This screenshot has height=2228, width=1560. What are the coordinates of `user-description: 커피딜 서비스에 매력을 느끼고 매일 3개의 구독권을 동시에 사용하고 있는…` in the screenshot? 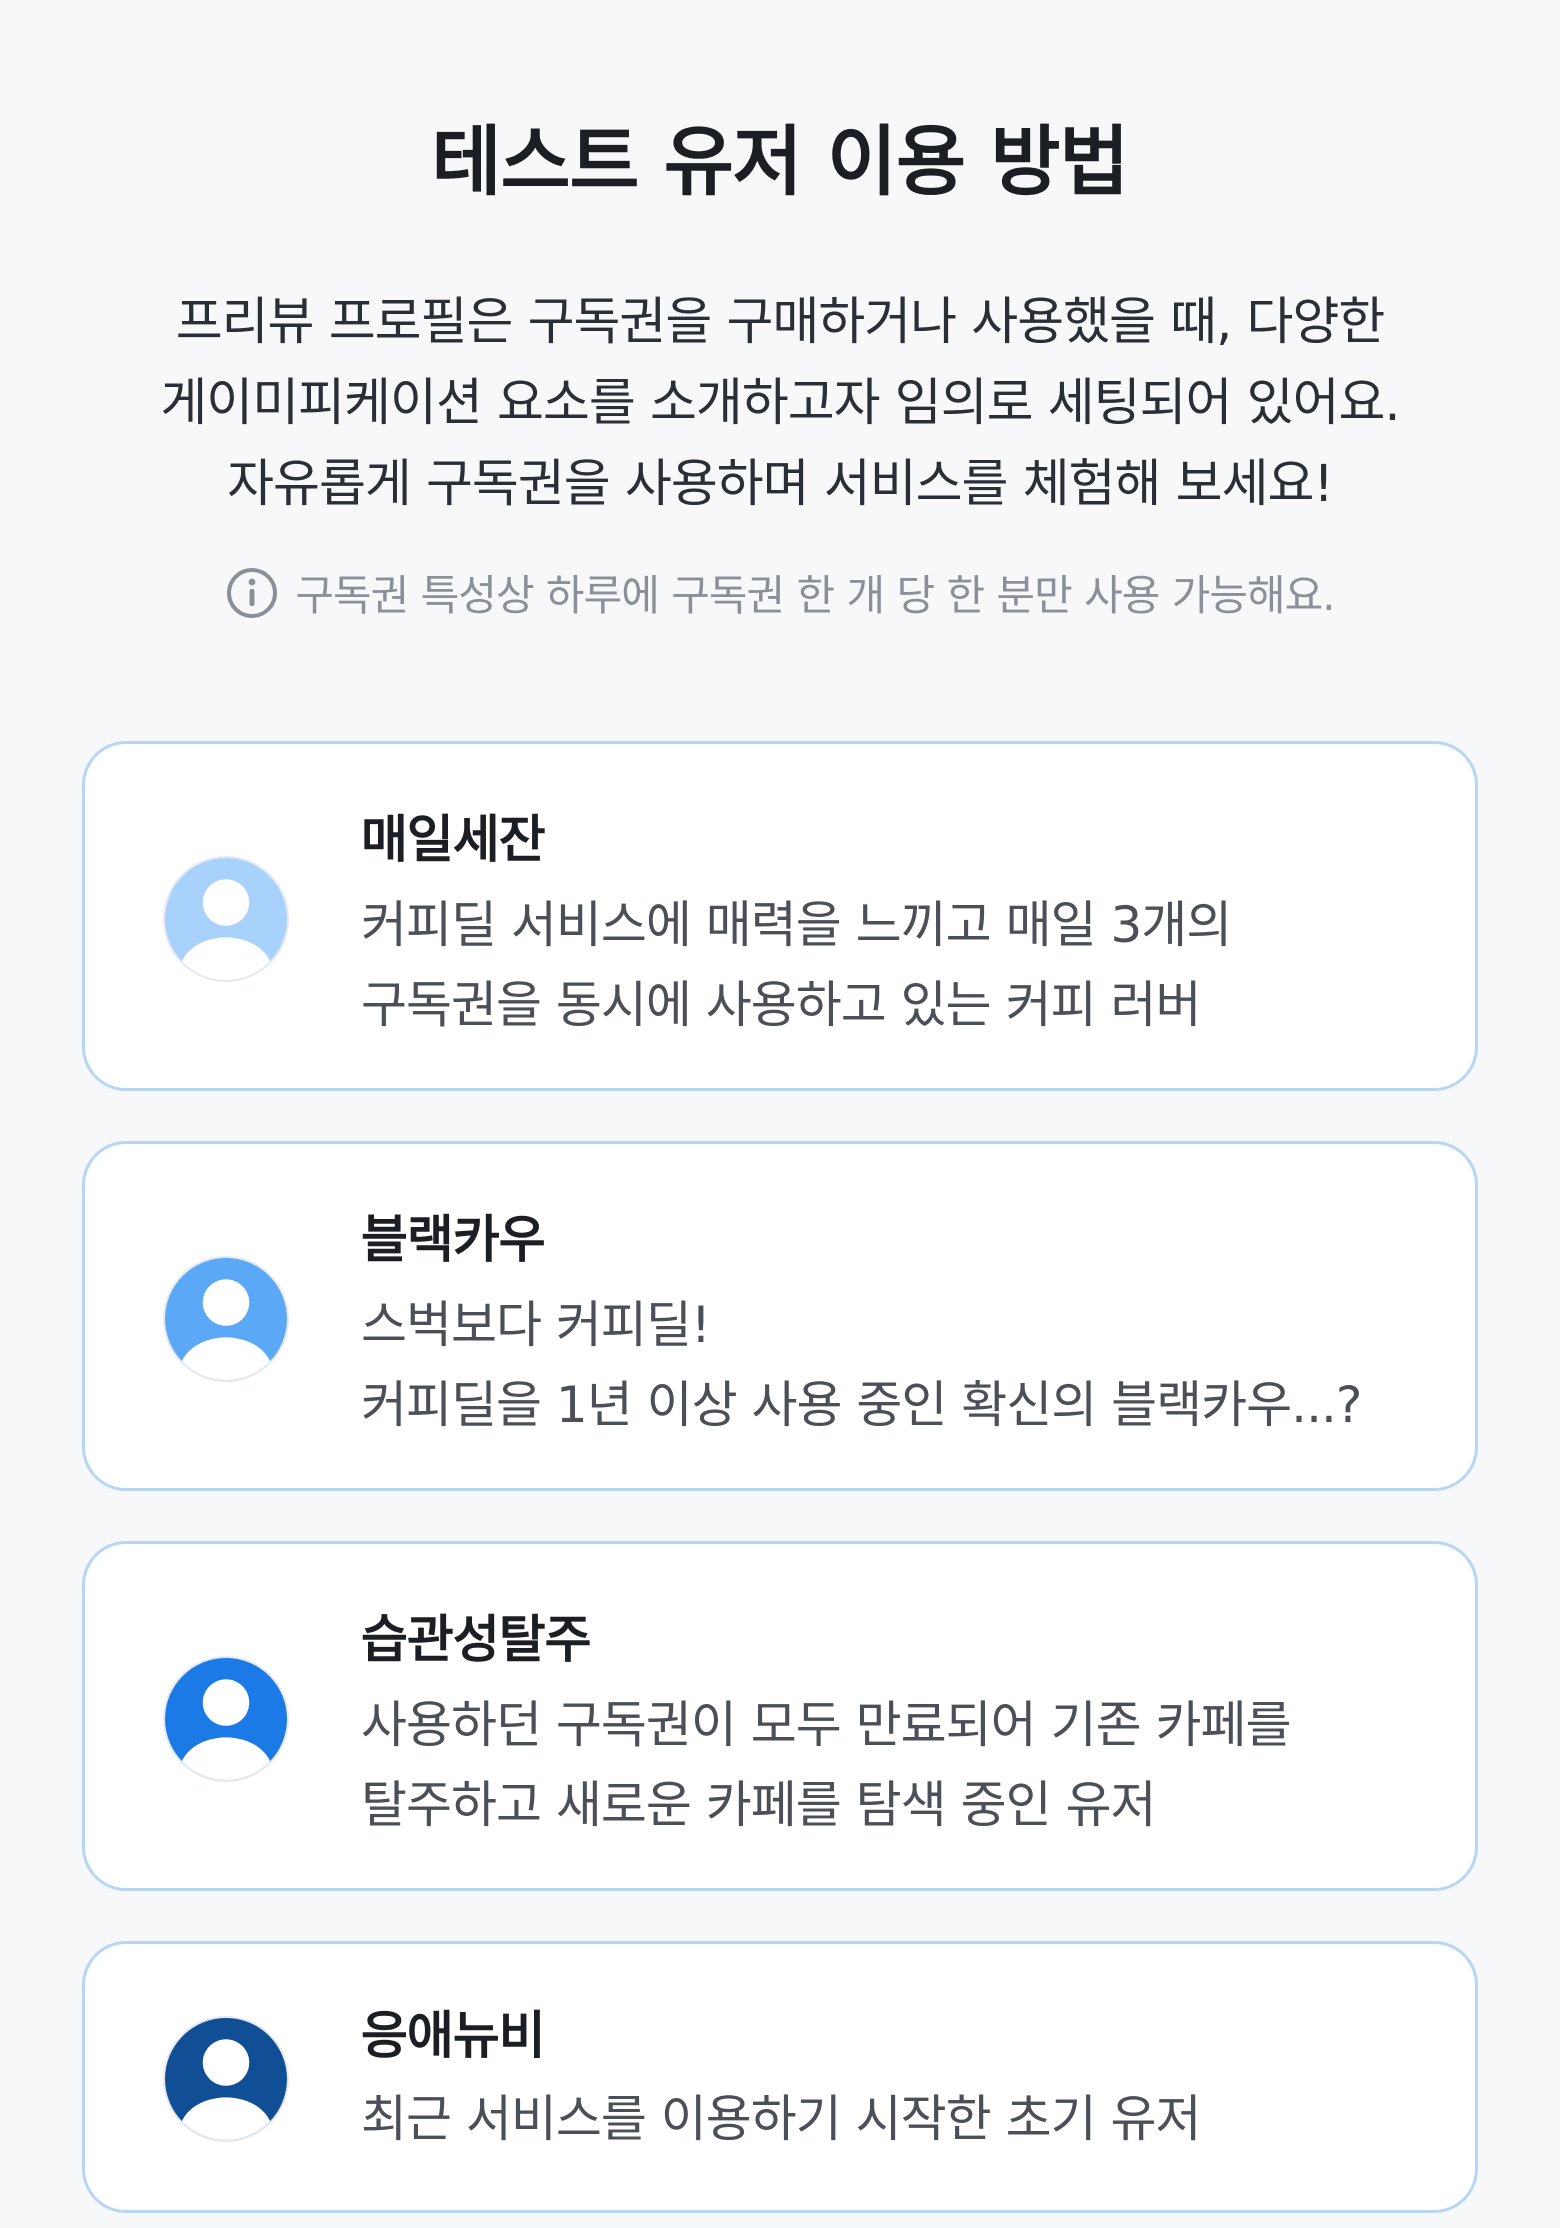 It's located at (796, 965).